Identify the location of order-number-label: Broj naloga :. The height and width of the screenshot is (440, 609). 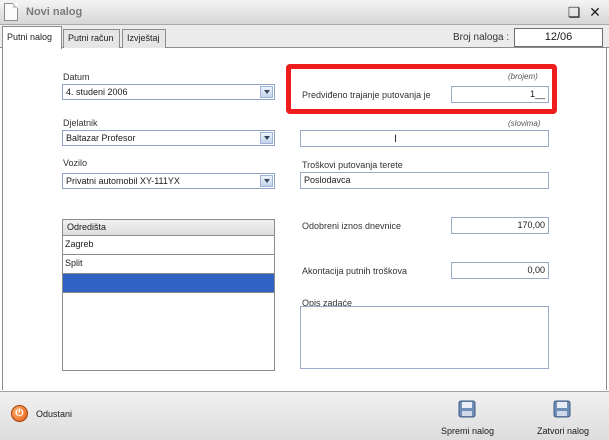
(481, 37).